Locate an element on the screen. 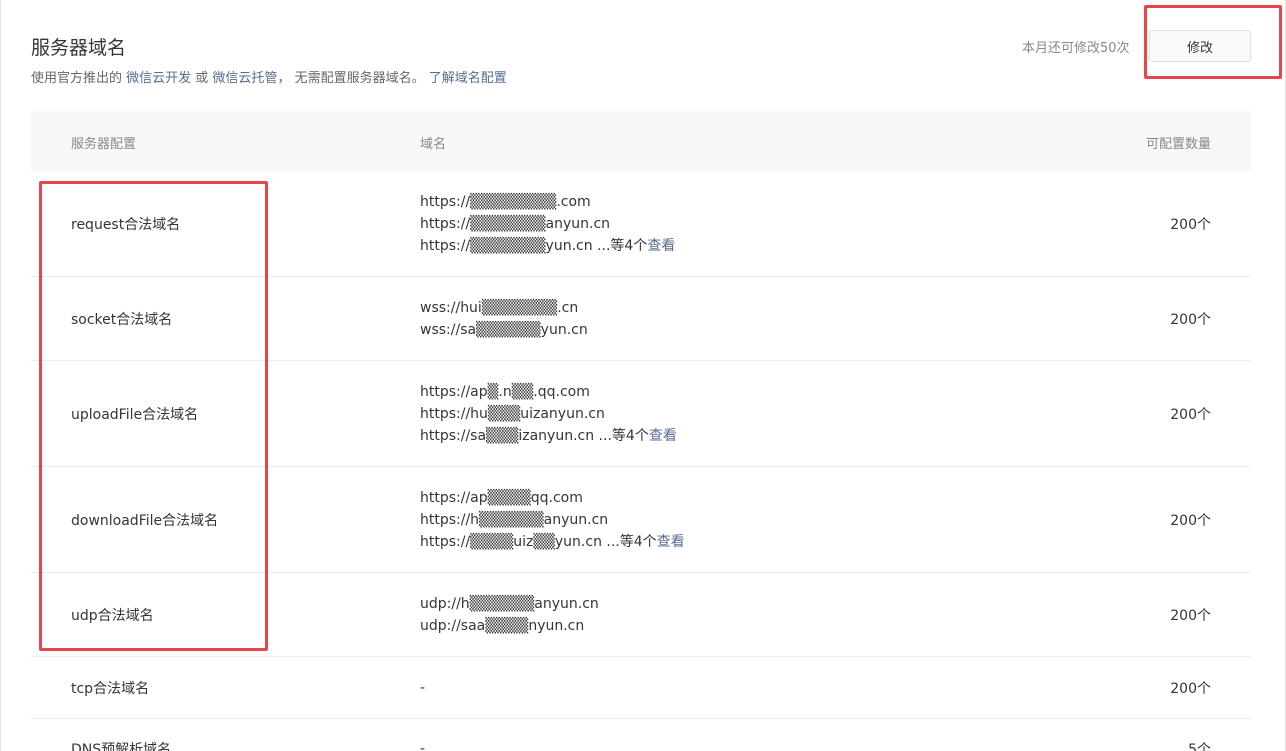  config-name: request合法域名 is located at coordinates (126, 224).